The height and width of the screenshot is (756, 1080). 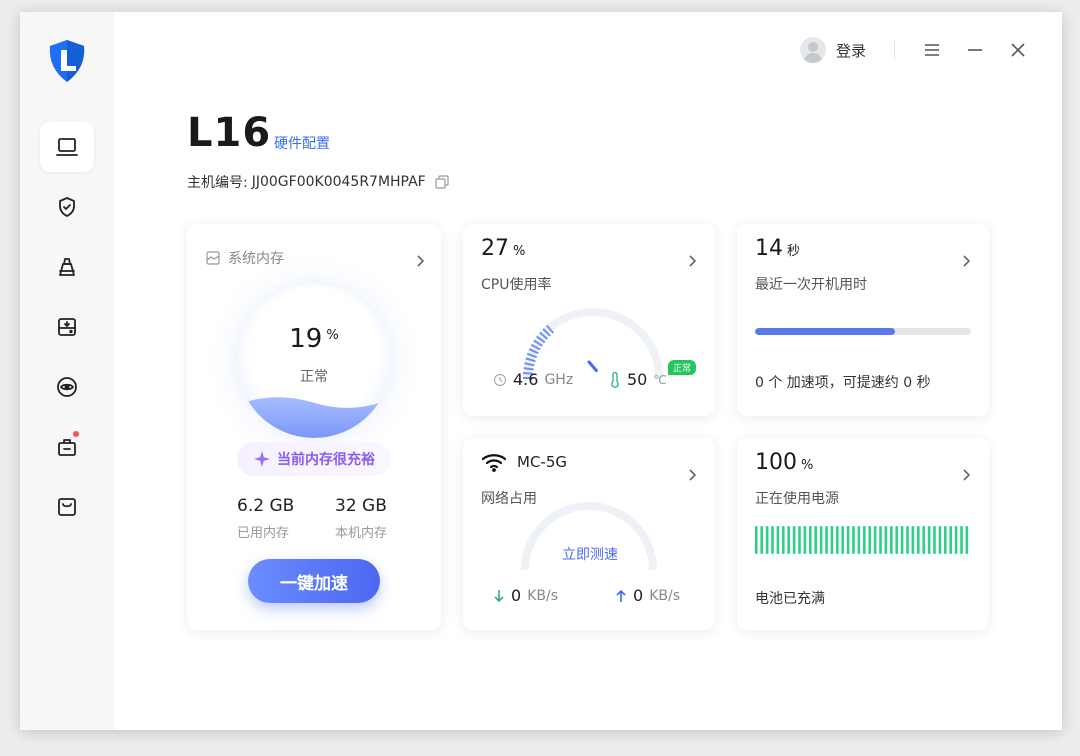 What do you see at coordinates (559, 379) in the screenshot?
I see `cpu-freq-unit: GHz` at bounding box center [559, 379].